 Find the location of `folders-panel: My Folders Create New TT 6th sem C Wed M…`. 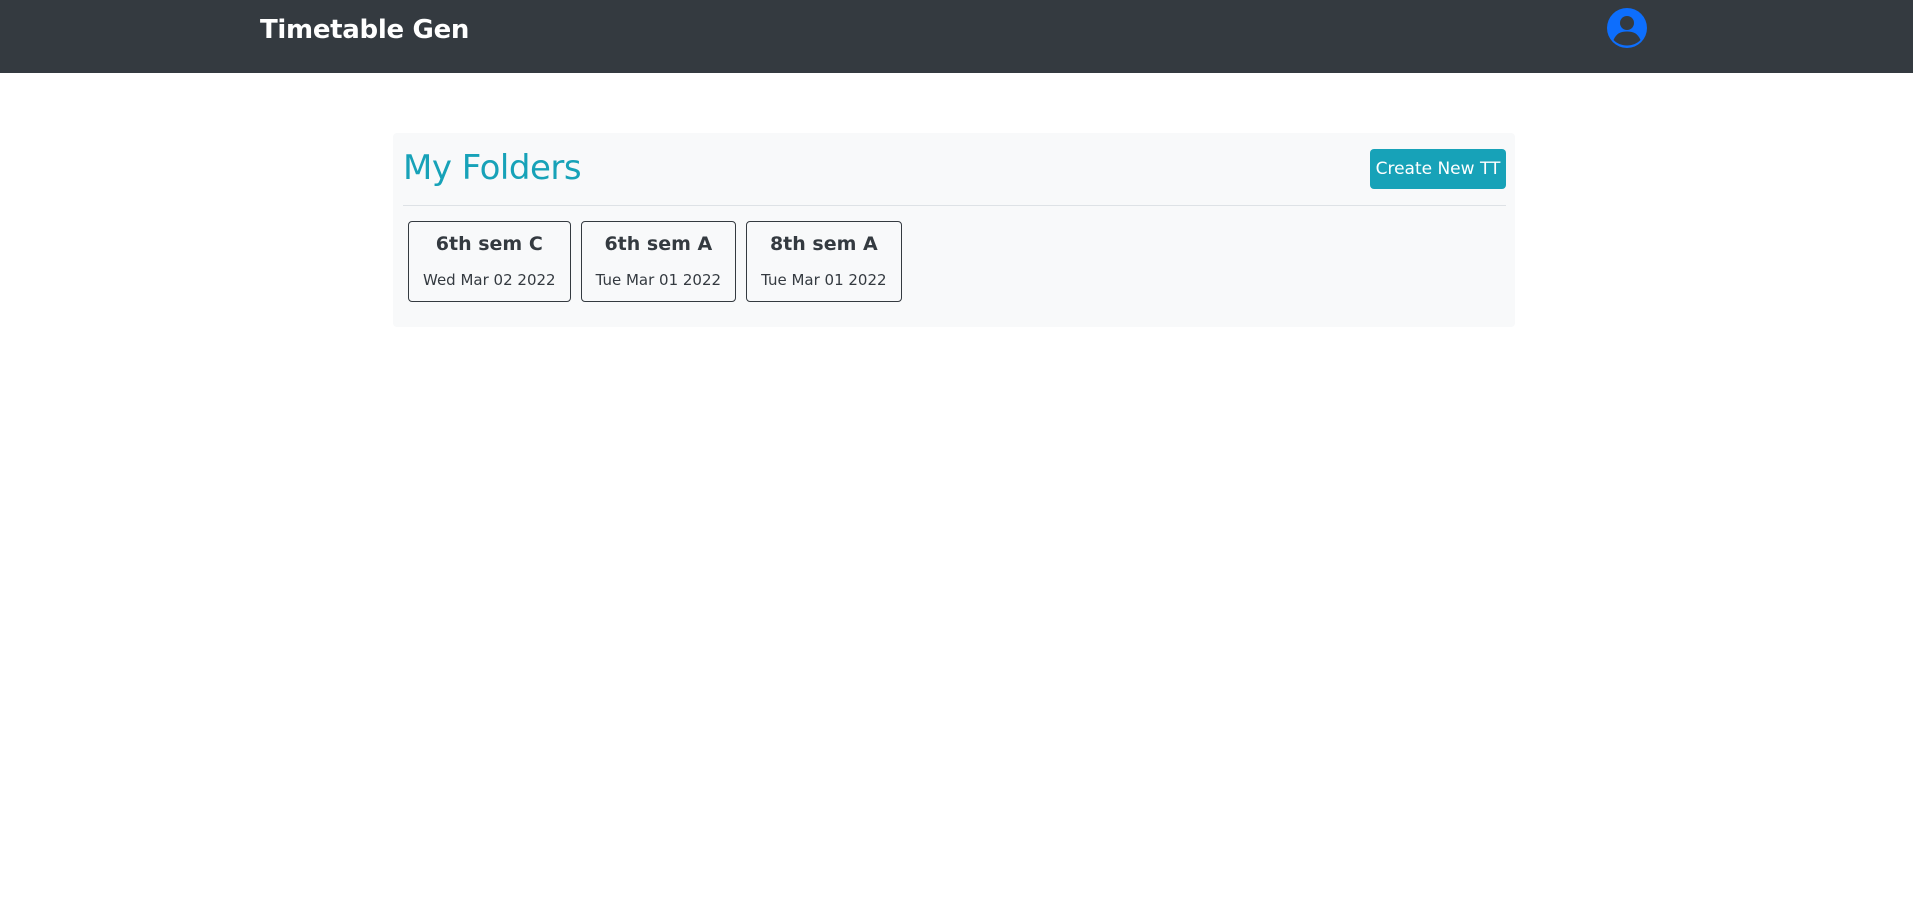

folders-panel: My Folders Create New TT 6th sem C Wed M… is located at coordinates (954, 230).